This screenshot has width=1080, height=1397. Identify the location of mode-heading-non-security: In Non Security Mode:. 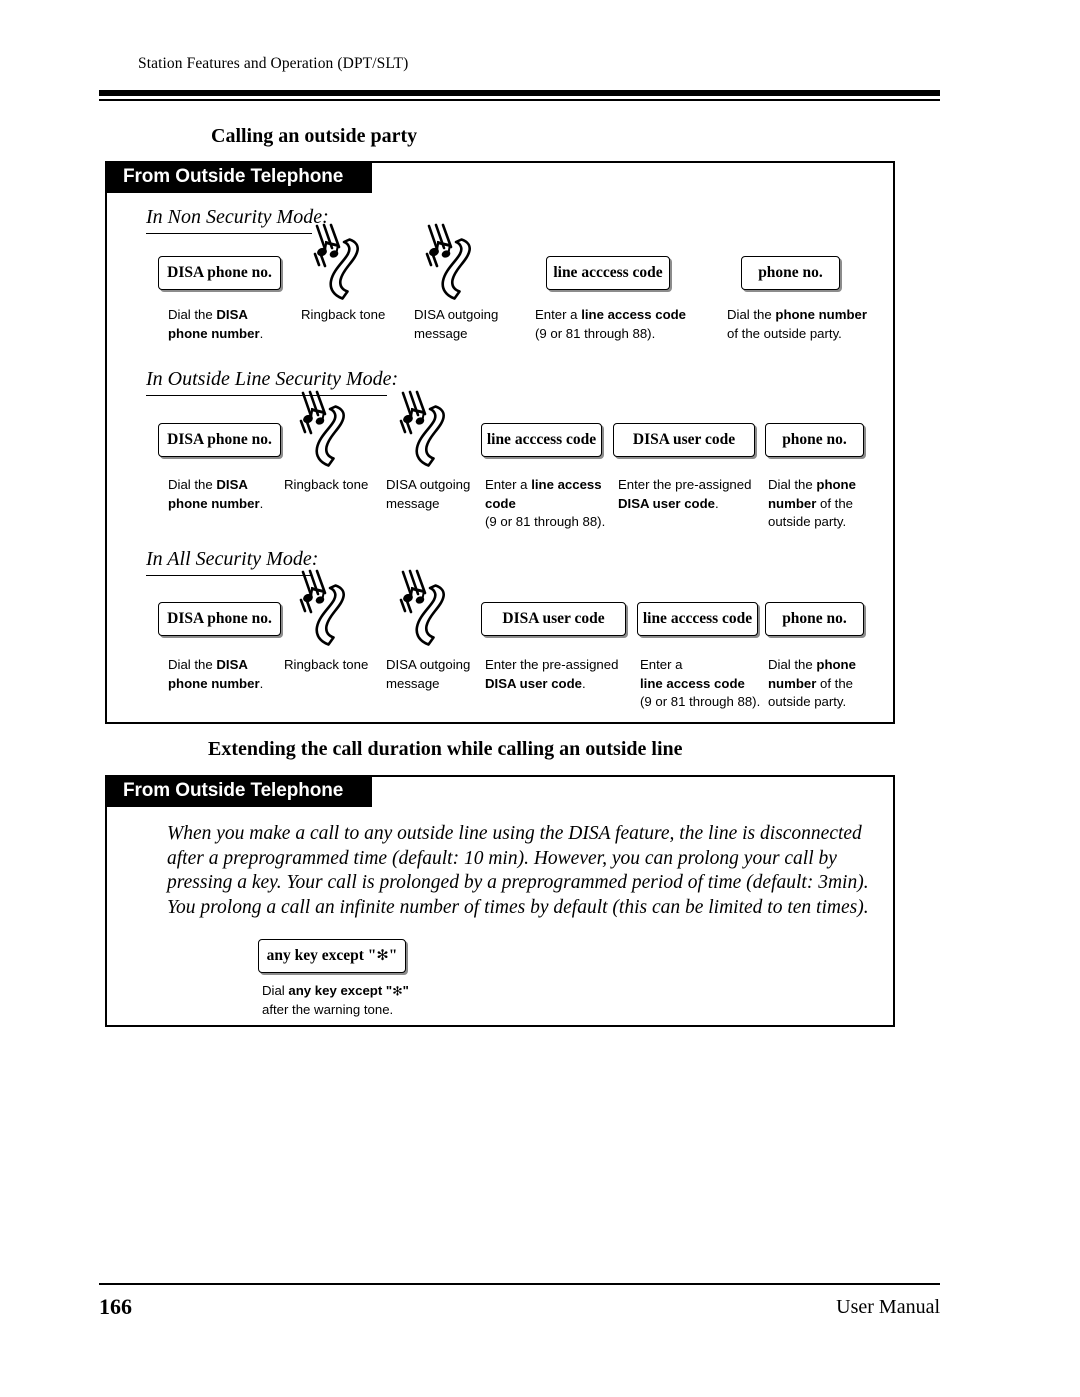
(237, 220).